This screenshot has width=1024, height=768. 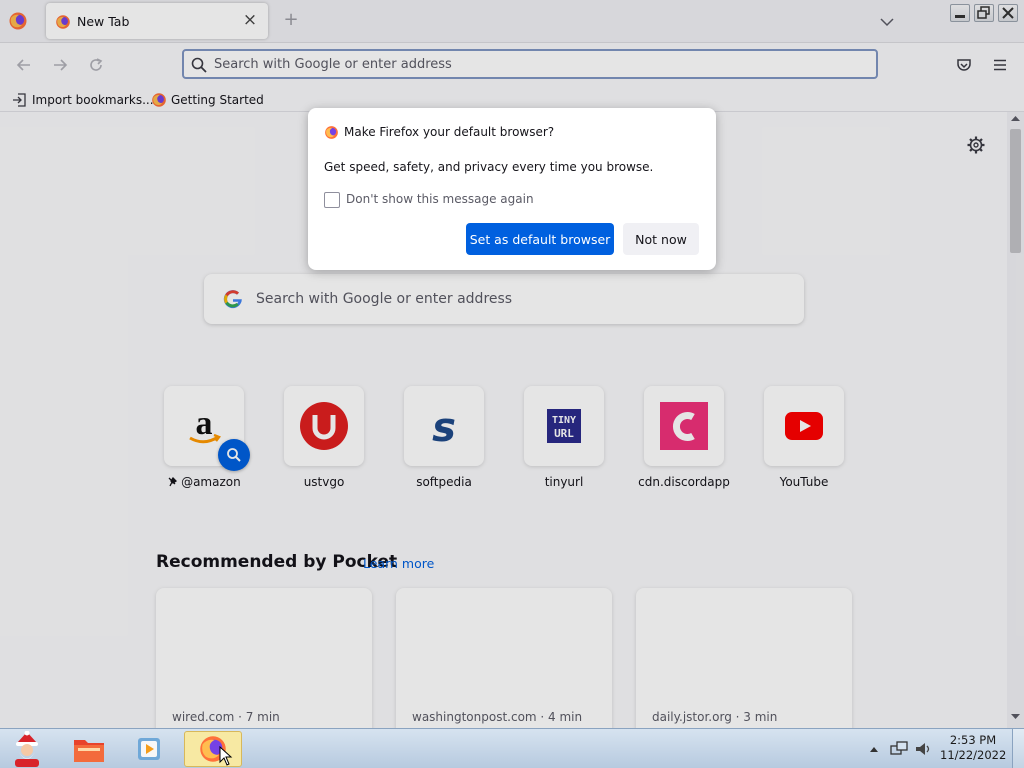 What do you see at coordinates (226, 756) in the screenshot?
I see `mouse-cursor-icon` at bounding box center [226, 756].